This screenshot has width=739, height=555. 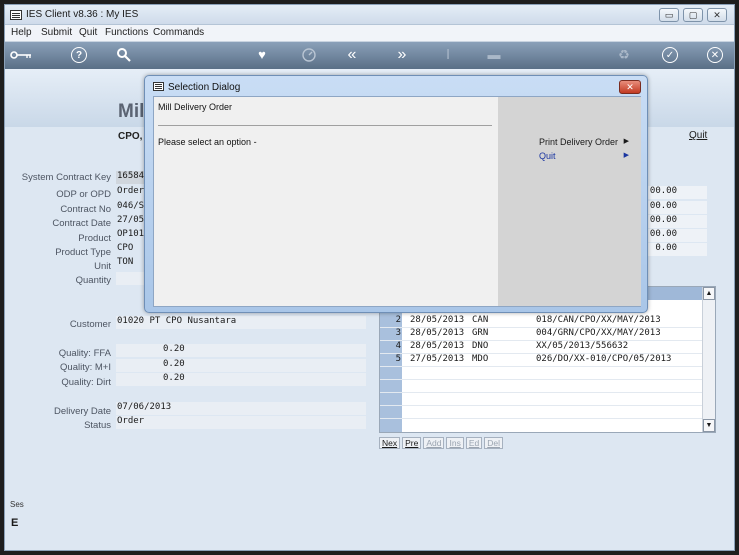 What do you see at coordinates (708, 359) in the screenshot?
I see `grid-scrollbar: ▲ ▼` at bounding box center [708, 359].